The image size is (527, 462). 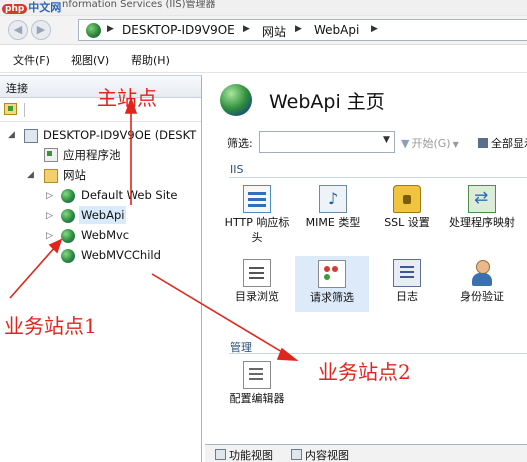 I want to click on menu-file: 文件(F), so click(x=31, y=60).